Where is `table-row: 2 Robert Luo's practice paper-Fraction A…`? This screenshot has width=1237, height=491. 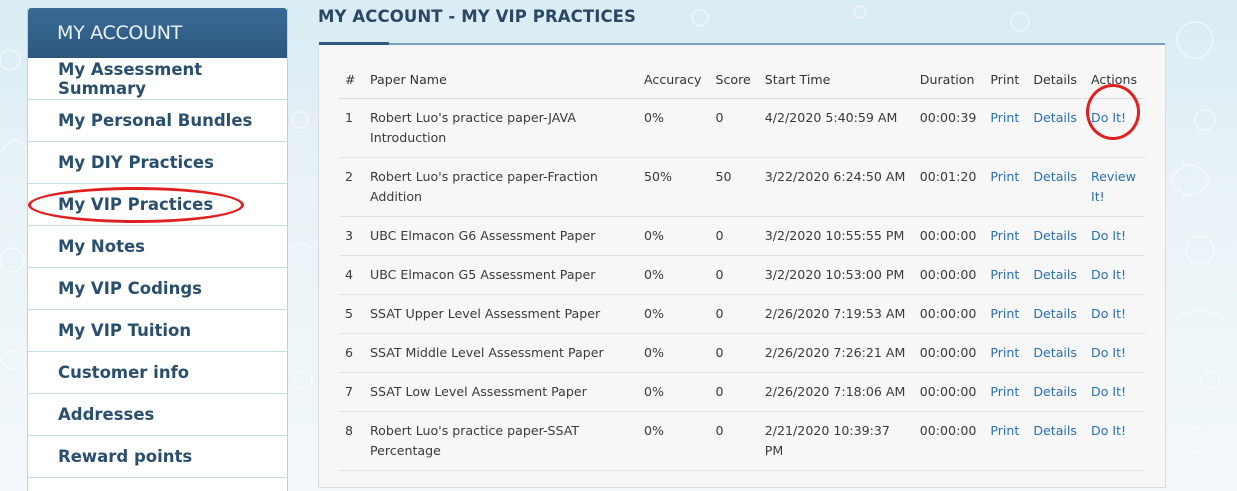
table-row: 2 Robert Luo's practice paper-Fraction A… is located at coordinates (742, 187).